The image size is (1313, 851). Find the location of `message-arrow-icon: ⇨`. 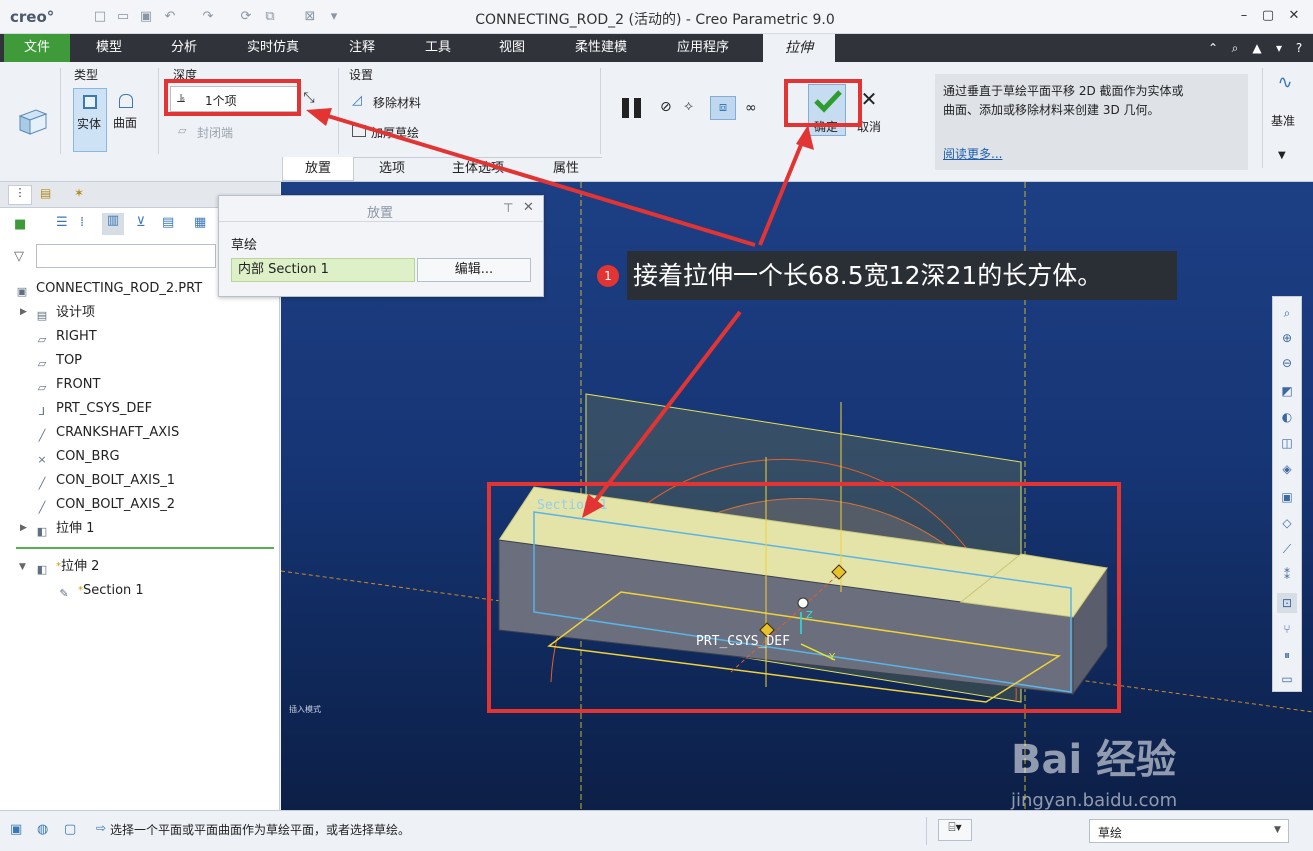

message-arrow-icon: ⇨ is located at coordinates (101, 828).